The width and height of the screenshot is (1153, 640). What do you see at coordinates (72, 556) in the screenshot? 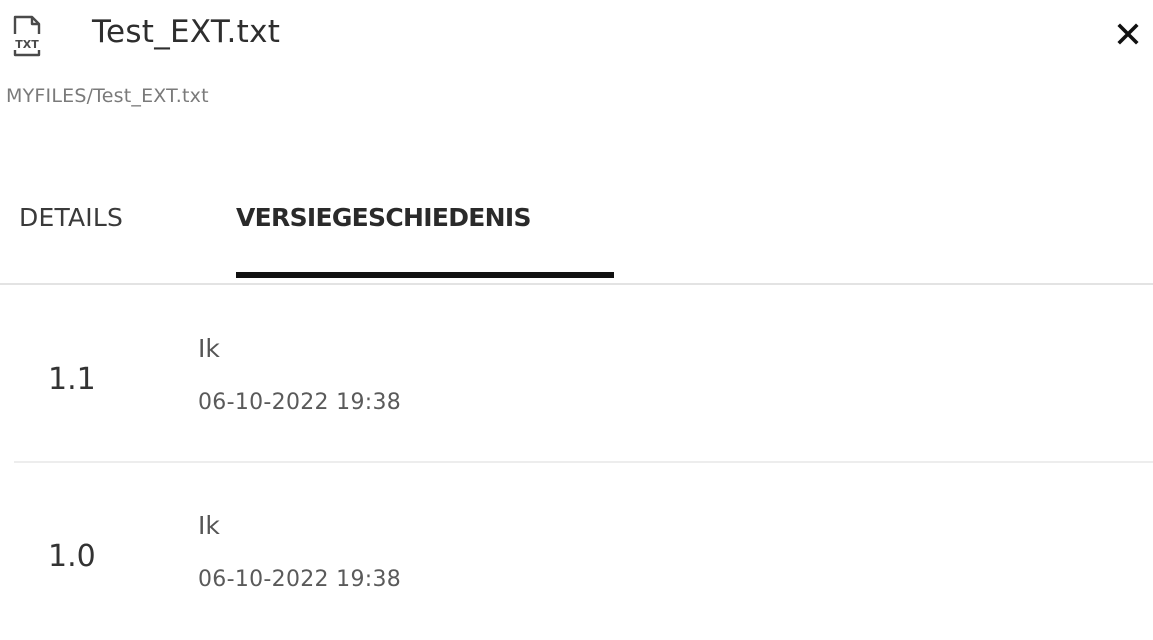
I see `version-number: 1.0` at bounding box center [72, 556].